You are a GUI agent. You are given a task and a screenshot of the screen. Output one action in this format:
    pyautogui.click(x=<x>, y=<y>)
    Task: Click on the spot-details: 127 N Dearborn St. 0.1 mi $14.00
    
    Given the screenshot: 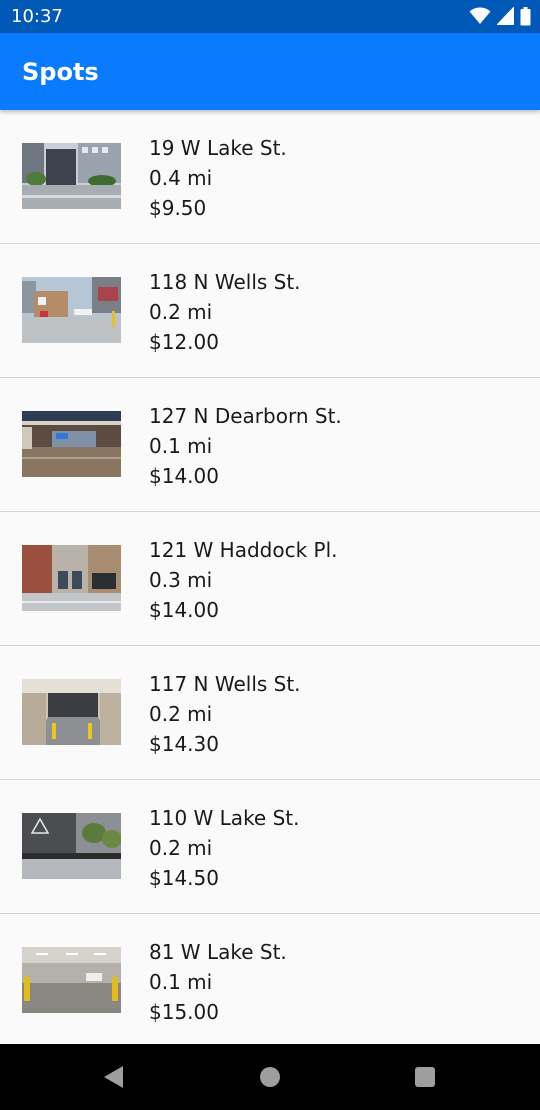 What is the action you would take?
    pyautogui.click(x=245, y=446)
    